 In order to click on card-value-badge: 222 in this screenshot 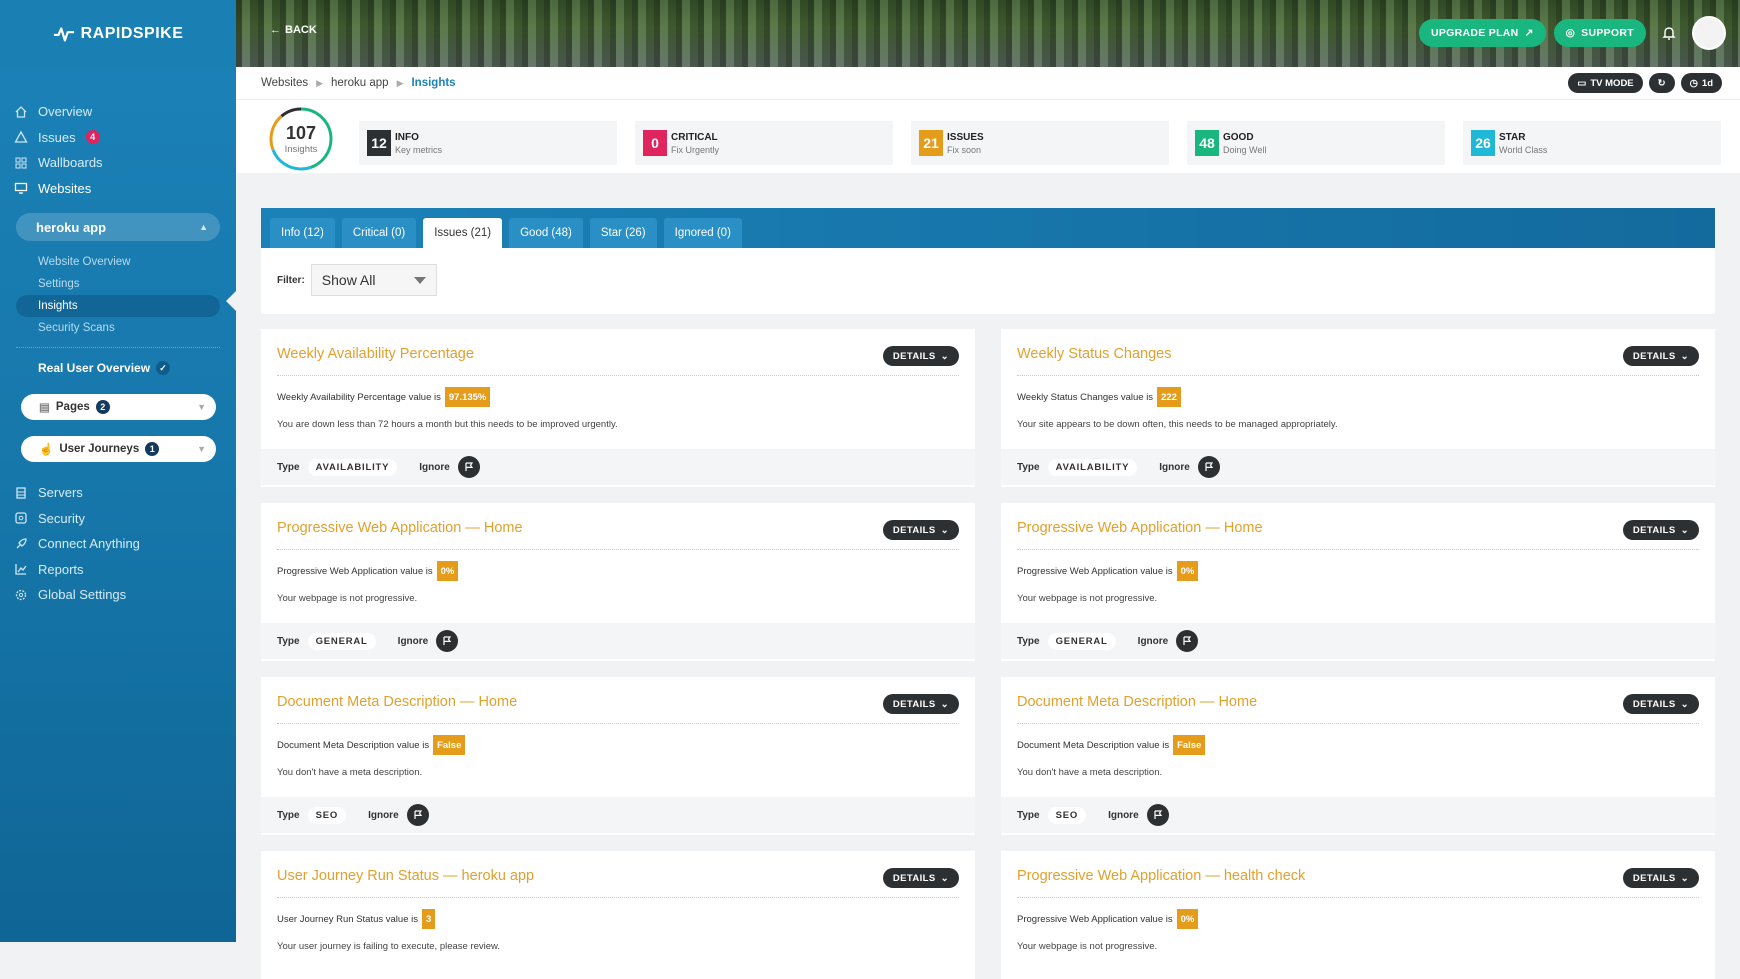, I will do `click(1169, 397)`.